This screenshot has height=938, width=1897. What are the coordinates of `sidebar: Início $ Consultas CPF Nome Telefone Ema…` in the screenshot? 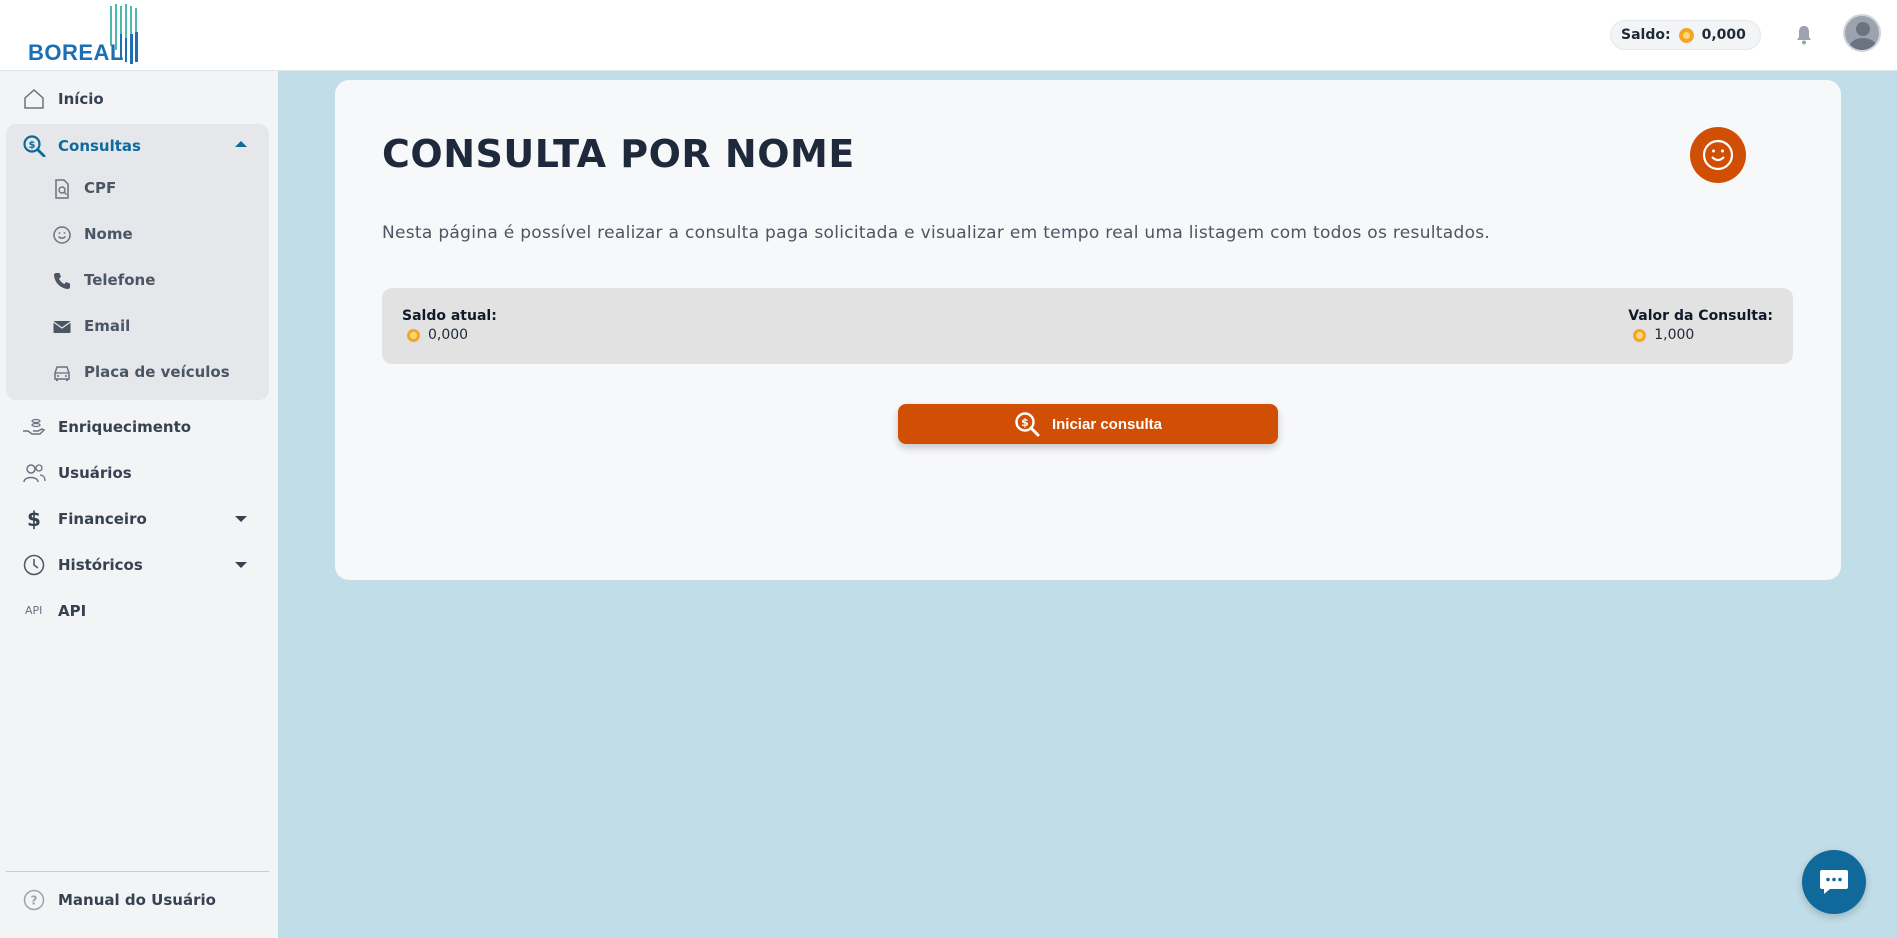 It's located at (139, 504).